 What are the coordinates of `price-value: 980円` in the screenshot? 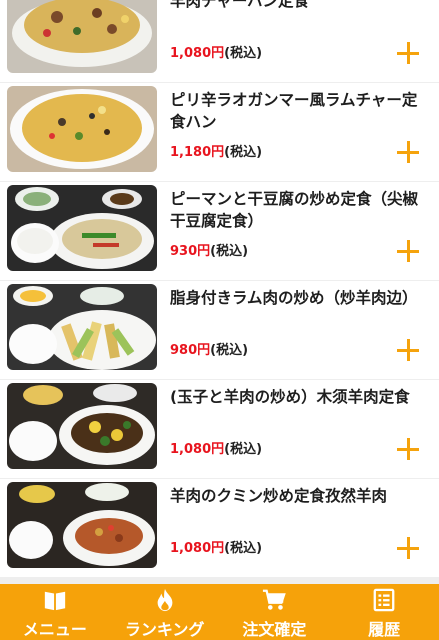 It's located at (190, 350).